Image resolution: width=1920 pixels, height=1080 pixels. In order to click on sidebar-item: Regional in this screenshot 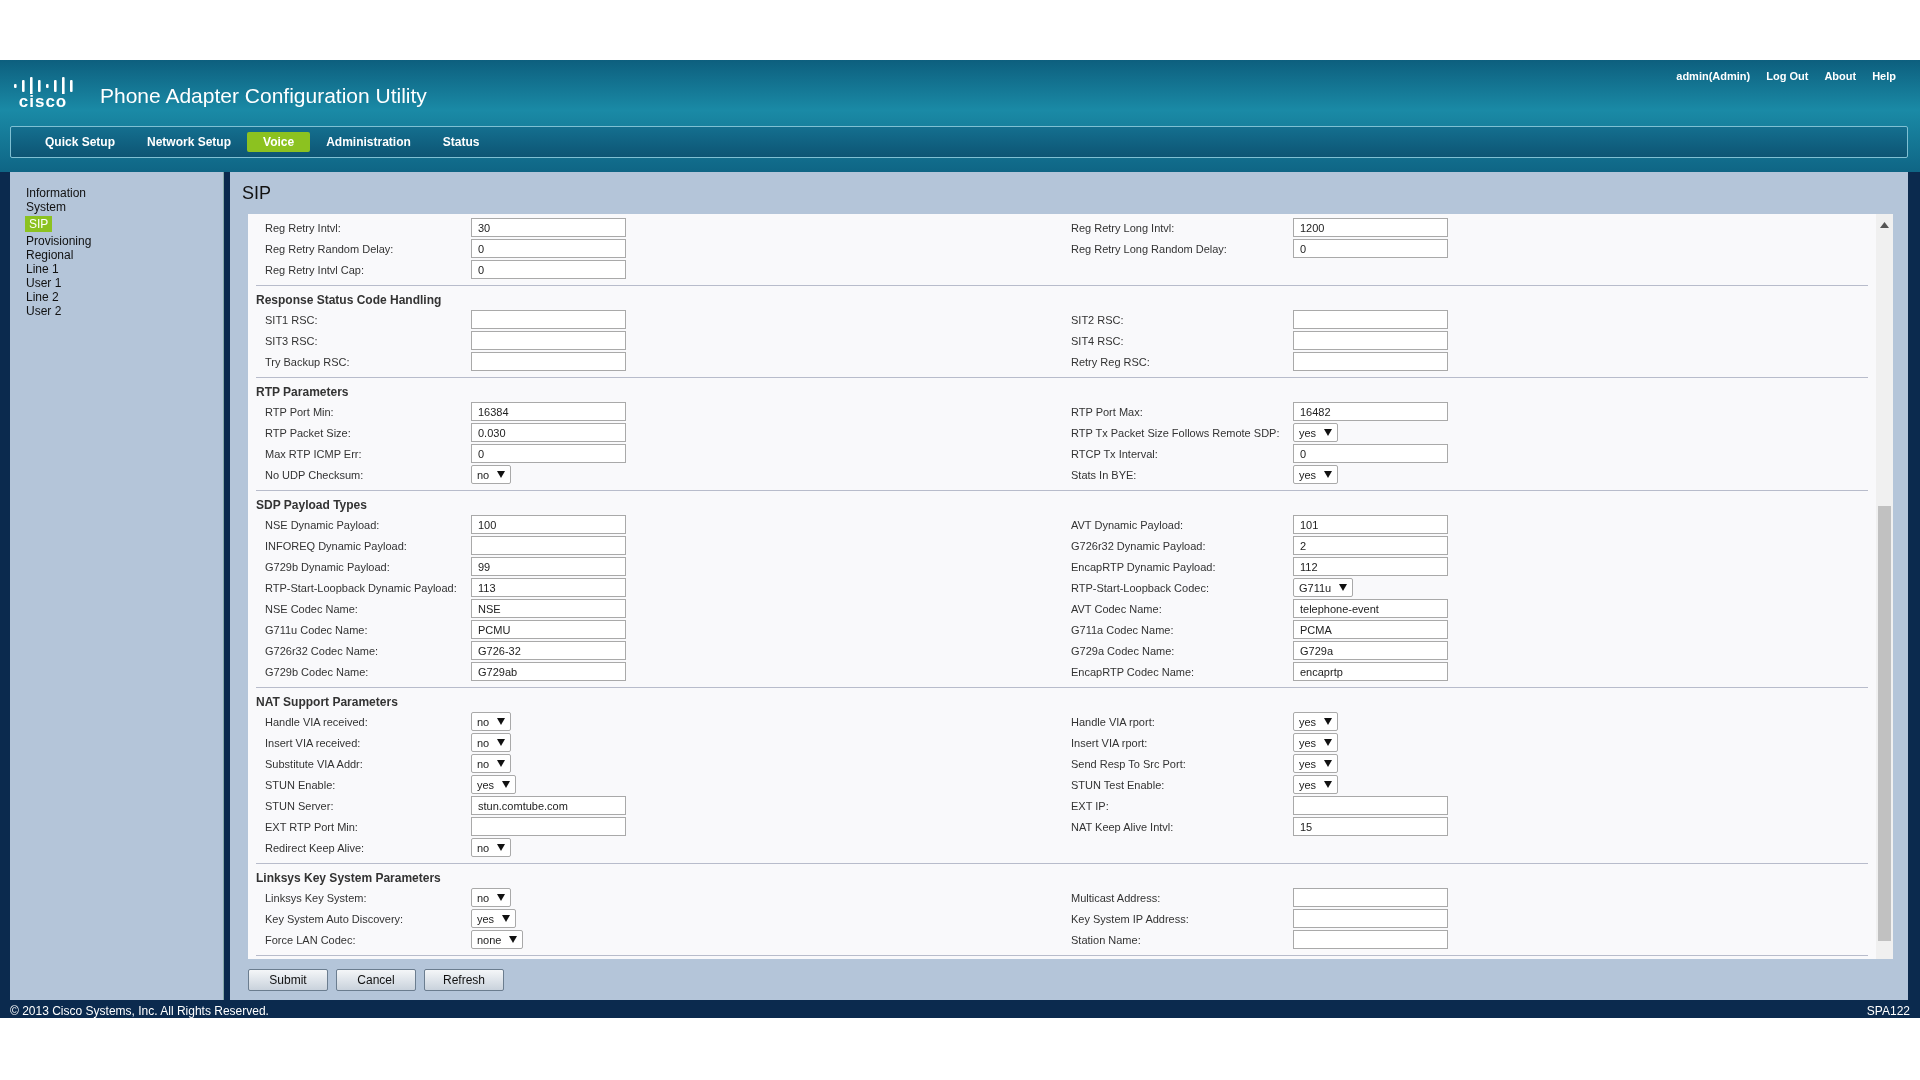, I will do `click(50, 255)`.